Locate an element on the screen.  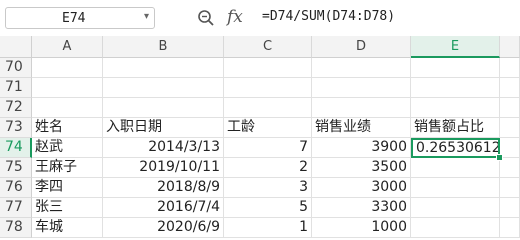
column-header-a: A is located at coordinates (67, 47).